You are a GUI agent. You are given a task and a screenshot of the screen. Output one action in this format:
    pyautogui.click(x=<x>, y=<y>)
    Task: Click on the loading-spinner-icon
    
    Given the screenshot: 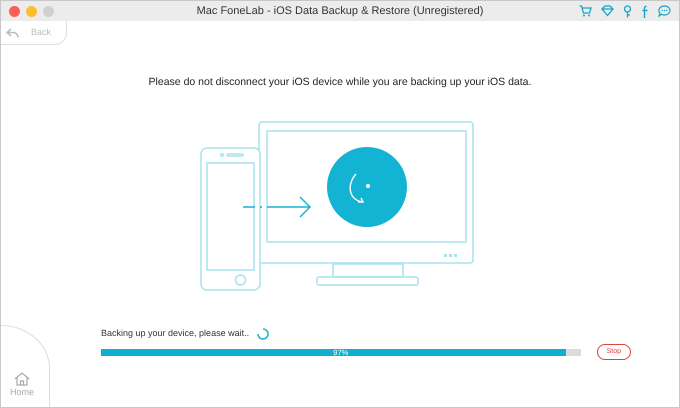 What is the action you would take?
    pyautogui.click(x=263, y=334)
    